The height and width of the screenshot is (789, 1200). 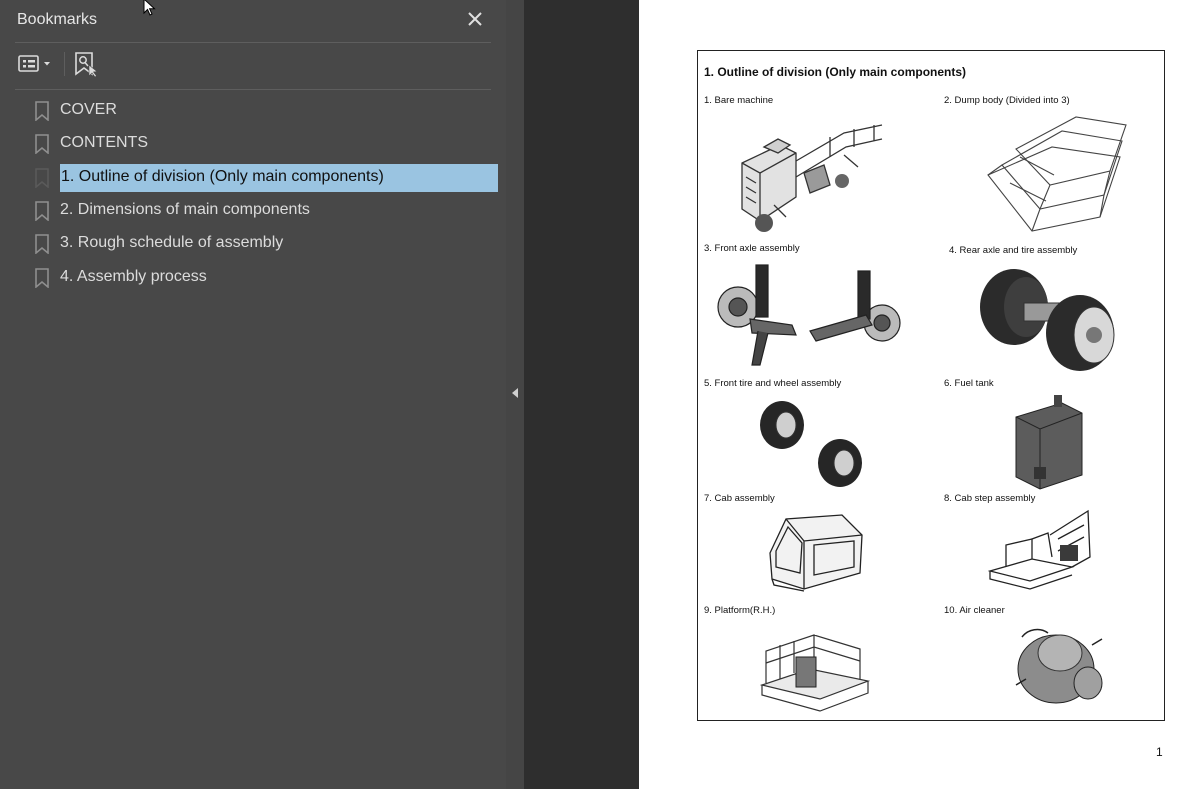 I want to click on item-caption: 5. Front tire and wheel assembly, so click(x=773, y=383).